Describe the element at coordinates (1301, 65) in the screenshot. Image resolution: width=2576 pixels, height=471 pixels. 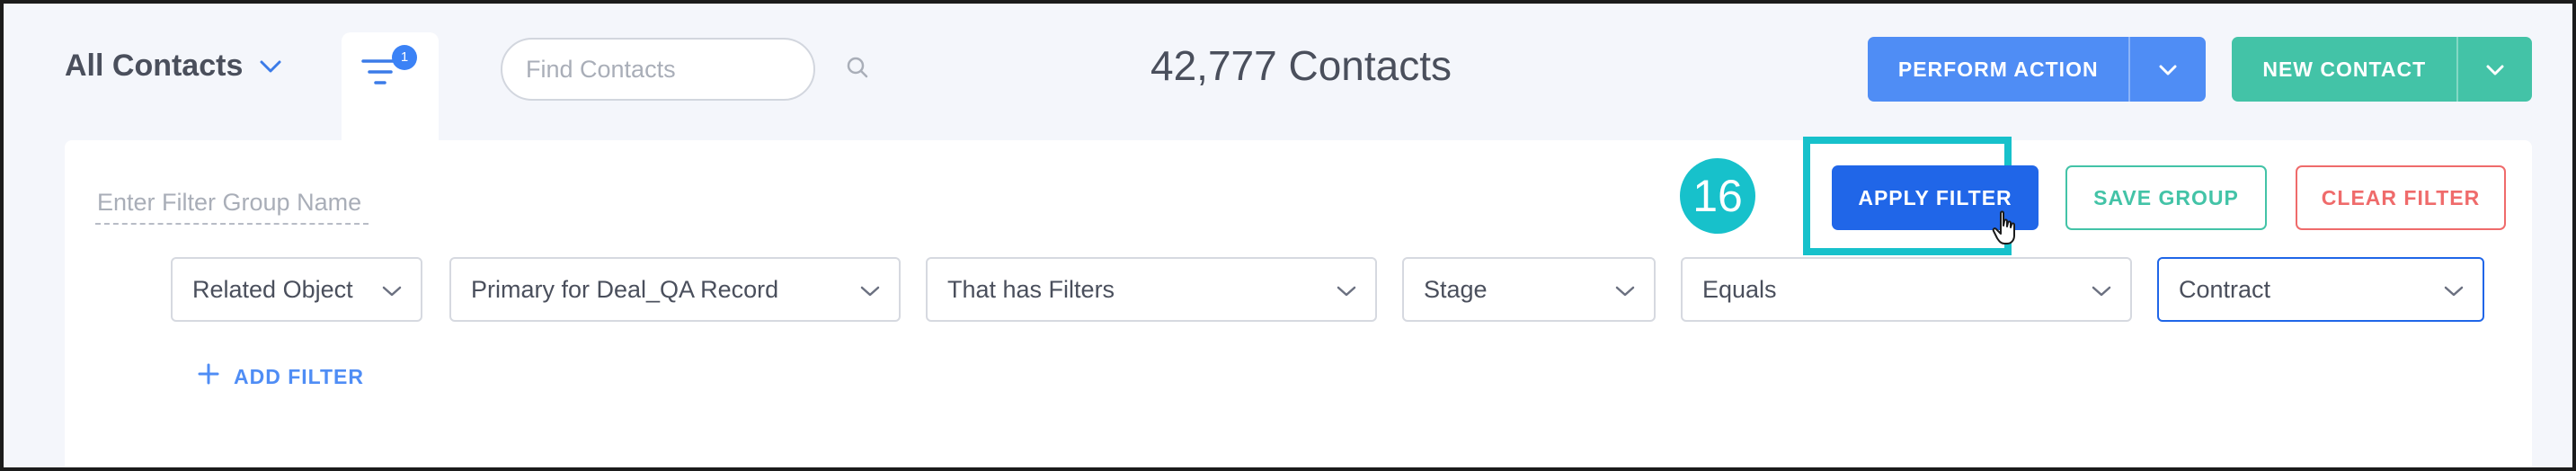
I see `contacts-count: 42,777 Contacts` at that location.